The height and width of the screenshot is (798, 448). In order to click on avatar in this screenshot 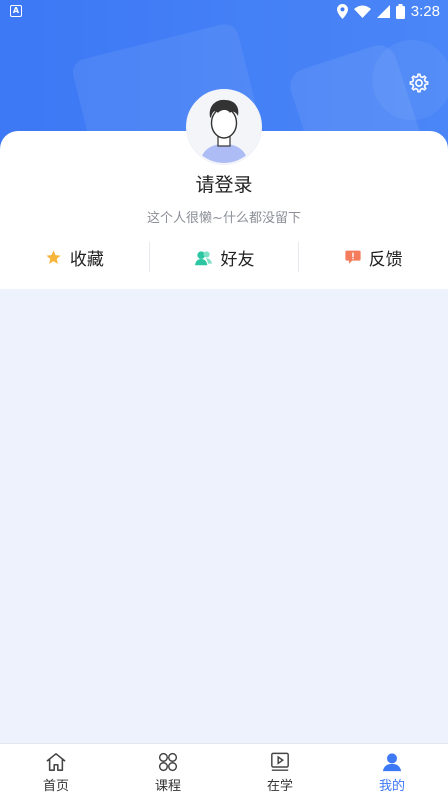, I will do `click(224, 127)`.